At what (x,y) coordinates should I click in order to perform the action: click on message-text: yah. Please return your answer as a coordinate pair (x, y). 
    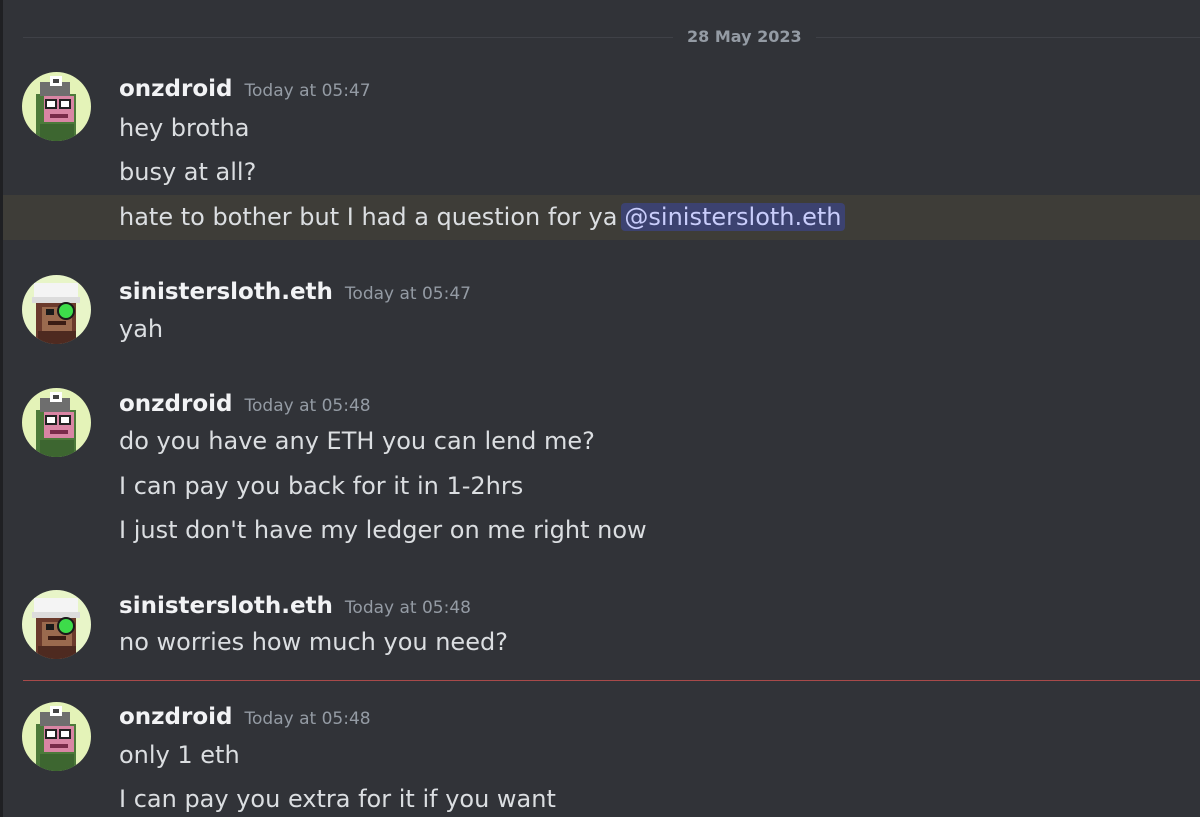
    Looking at the image, I should click on (141, 329).